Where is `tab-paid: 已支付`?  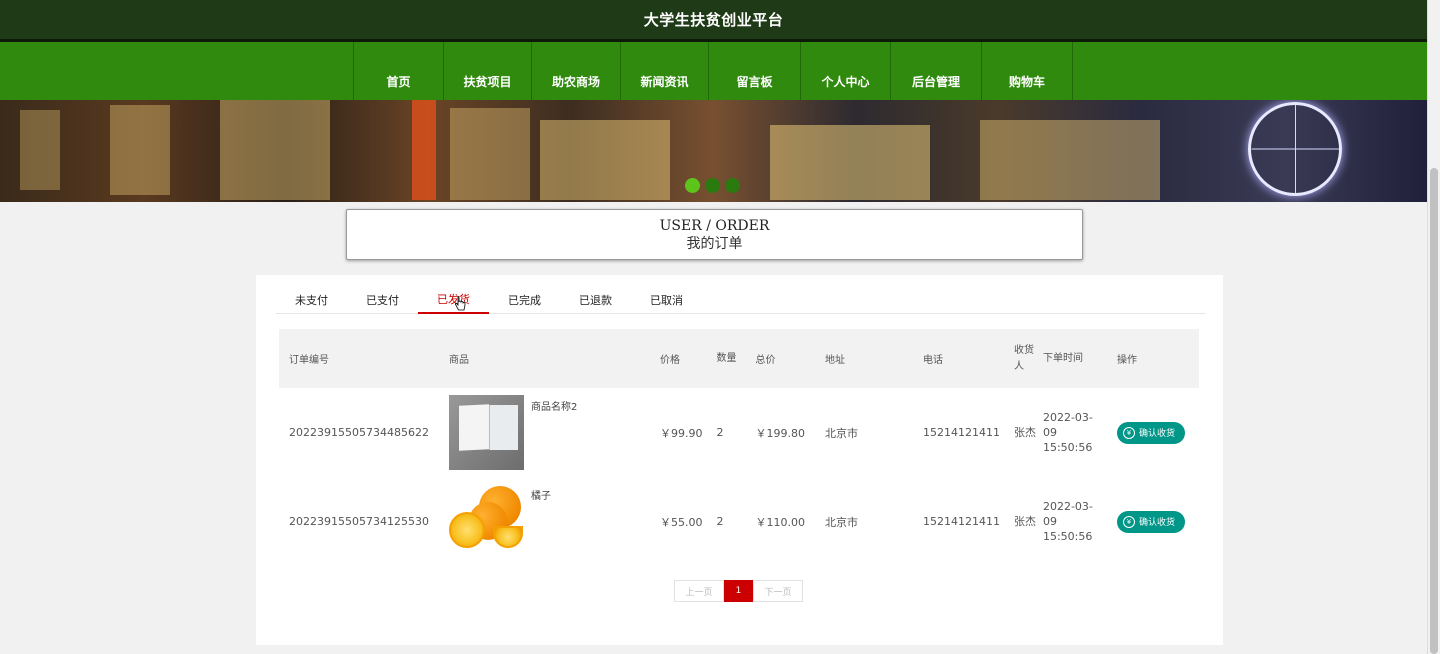 tab-paid: 已支付 is located at coordinates (382, 299).